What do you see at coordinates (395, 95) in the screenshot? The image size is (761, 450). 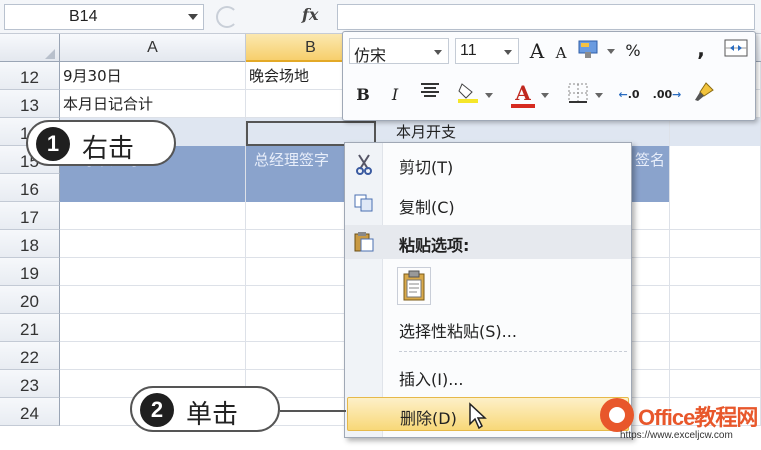 I see `italic-button: I` at bounding box center [395, 95].